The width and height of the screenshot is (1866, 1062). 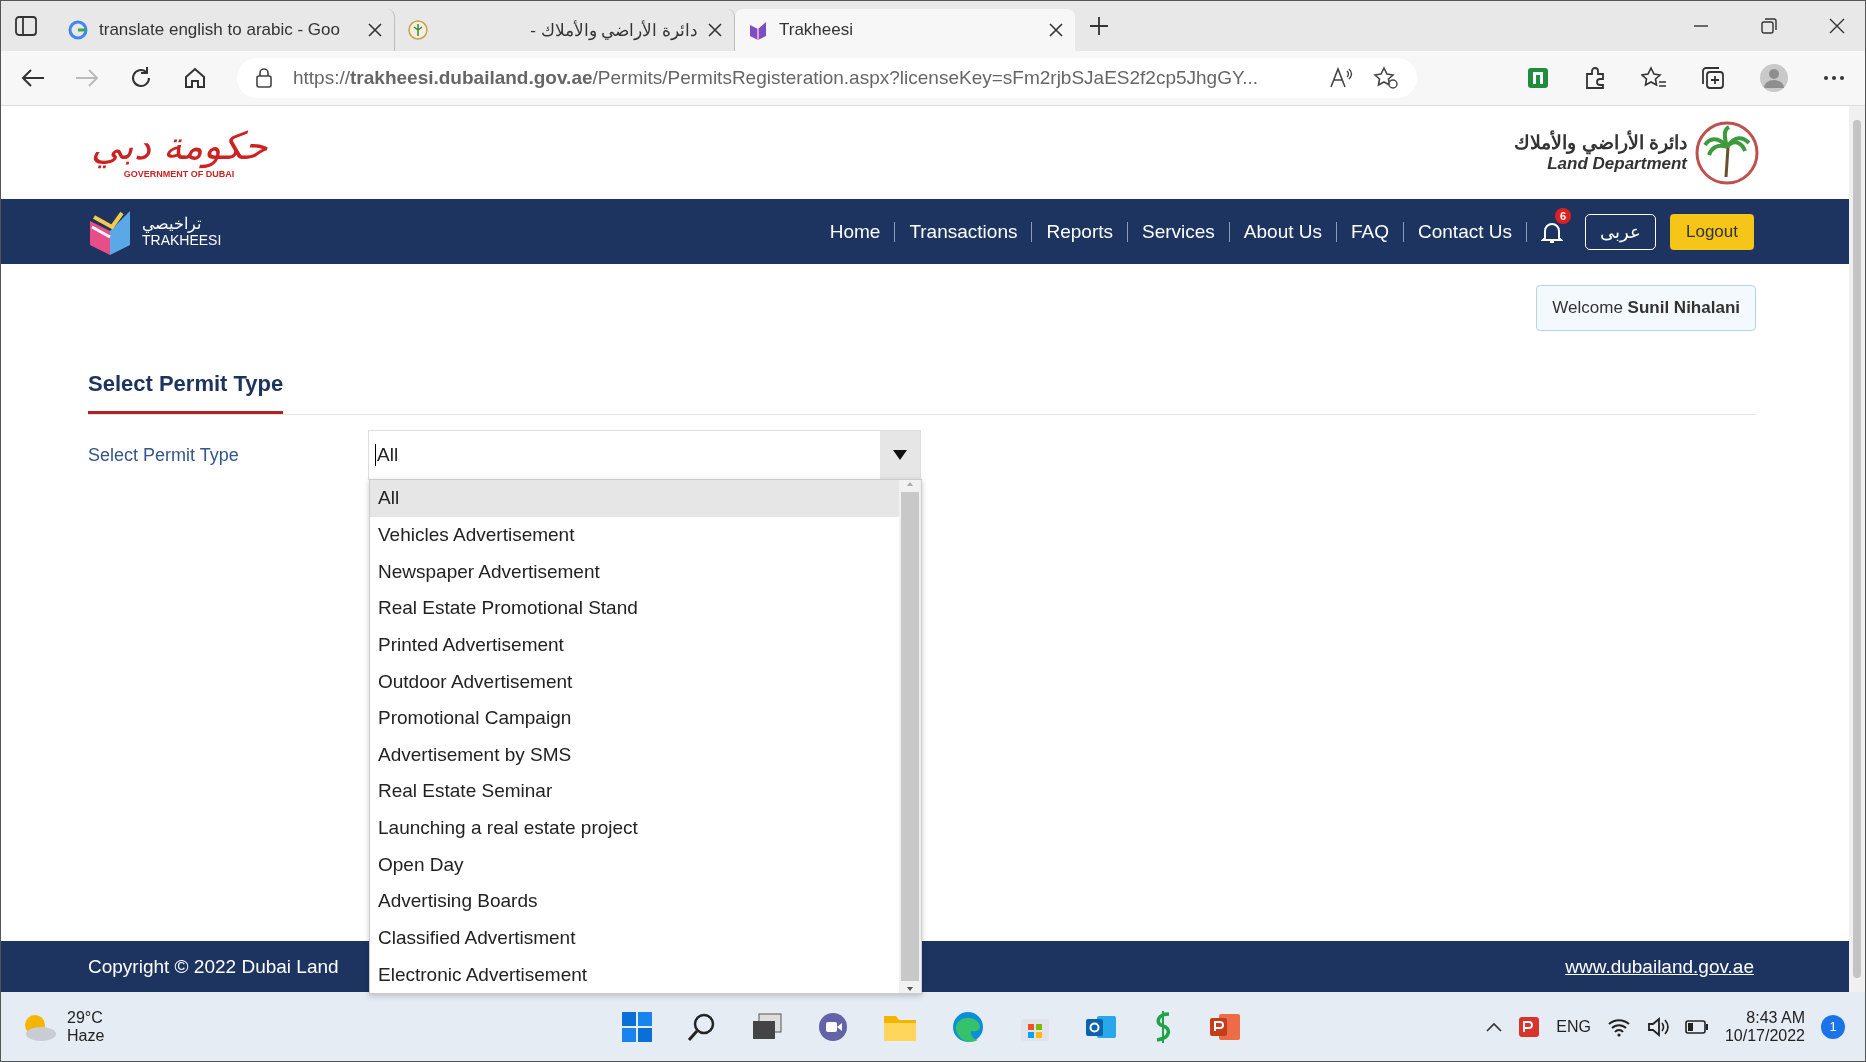 What do you see at coordinates (1657, 1026) in the screenshot?
I see `volume-icon` at bounding box center [1657, 1026].